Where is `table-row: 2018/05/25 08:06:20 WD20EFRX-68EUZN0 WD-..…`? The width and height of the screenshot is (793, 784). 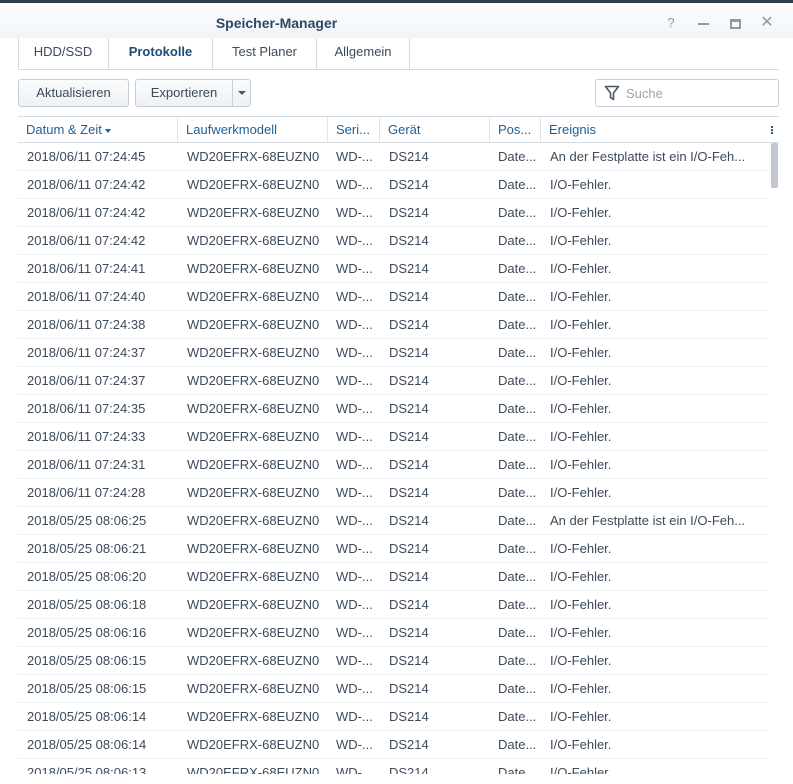 table-row: 2018/05/25 08:06:20 WD20EFRX-68EUZN0 WD-..… is located at coordinates (393, 577).